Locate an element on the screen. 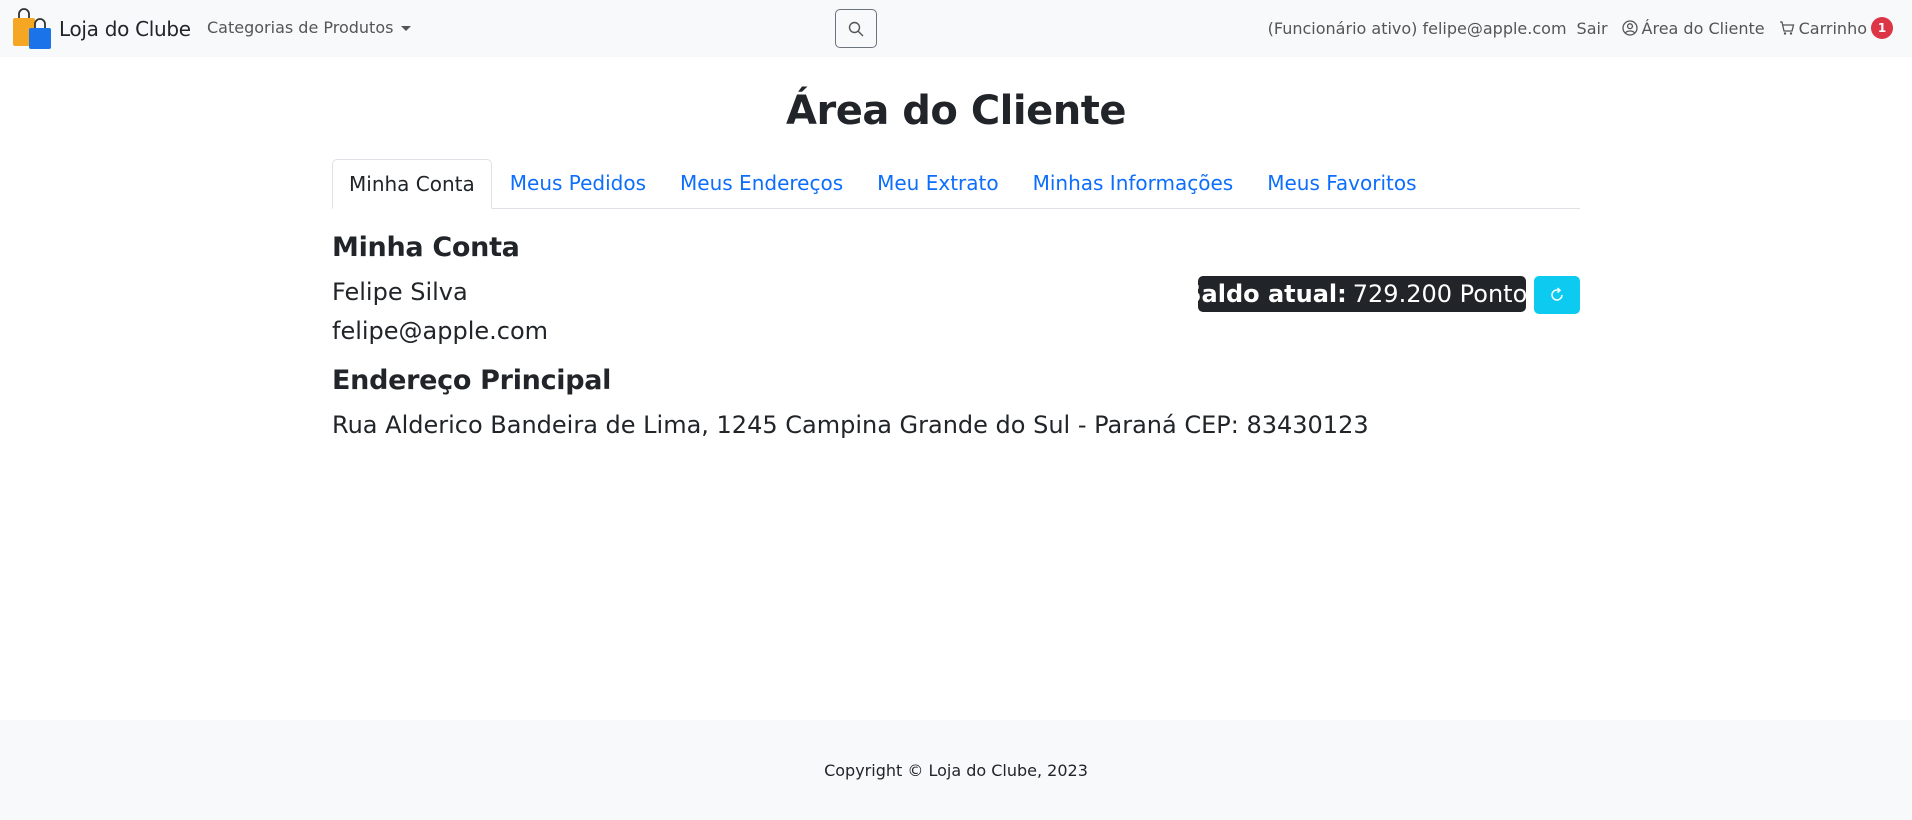 The height and width of the screenshot is (820, 1912). tab-meu-extrato: Meu Extrato is located at coordinates (937, 183).